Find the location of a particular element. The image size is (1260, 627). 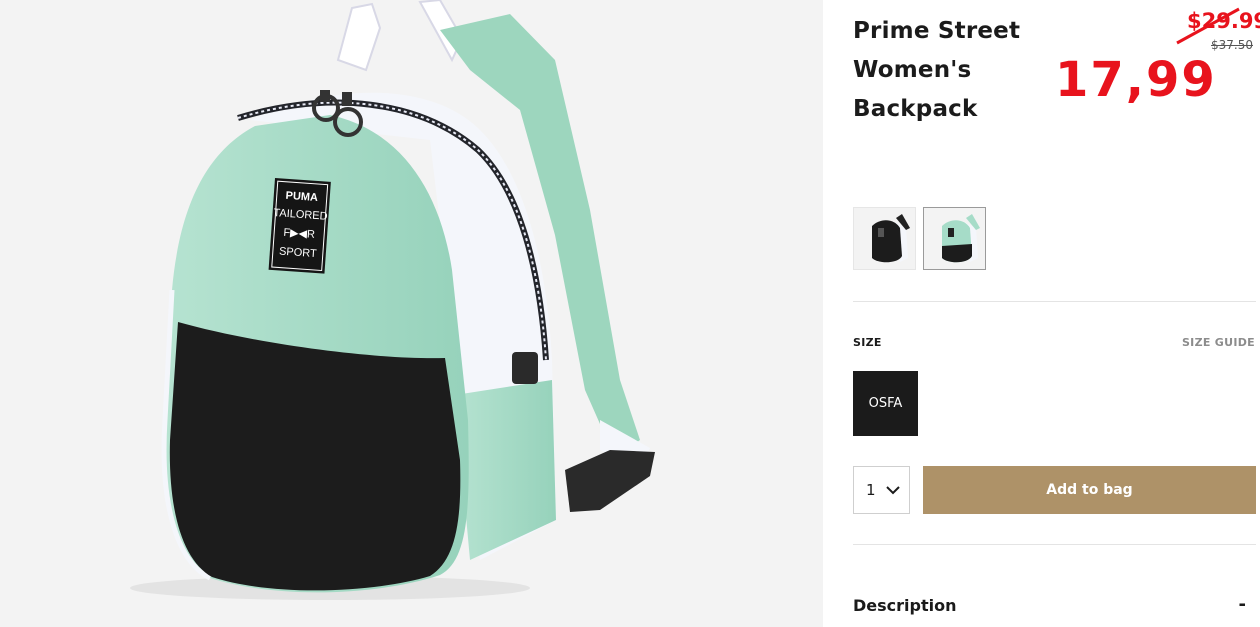

add-to-bag-button: Add to bag is located at coordinates (1089, 490).